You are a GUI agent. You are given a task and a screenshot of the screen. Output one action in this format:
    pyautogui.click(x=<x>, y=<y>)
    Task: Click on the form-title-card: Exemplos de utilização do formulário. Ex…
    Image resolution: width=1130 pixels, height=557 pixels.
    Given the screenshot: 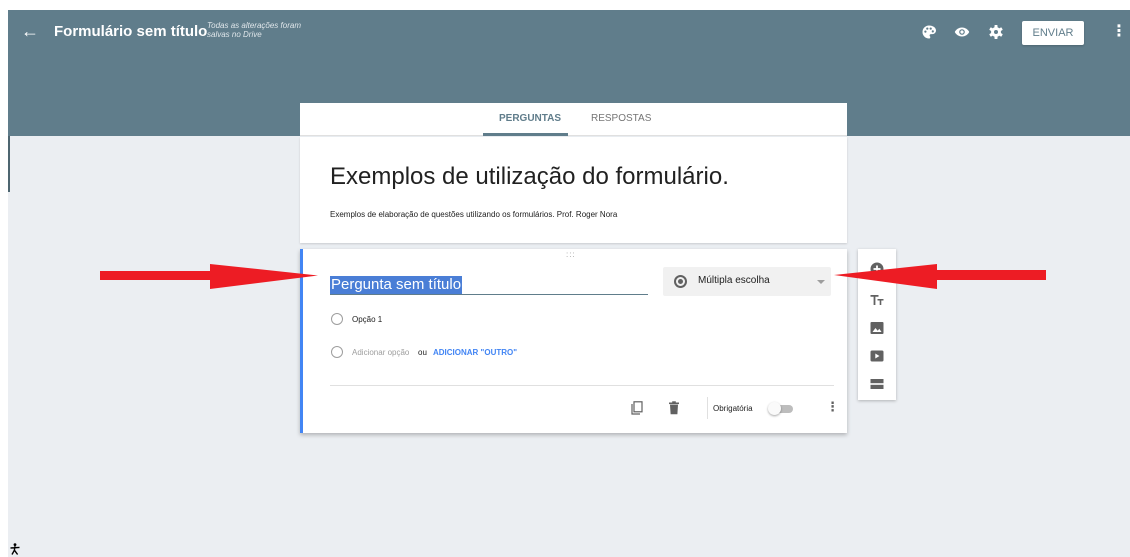 What is the action you would take?
    pyautogui.click(x=573, y=190)
    